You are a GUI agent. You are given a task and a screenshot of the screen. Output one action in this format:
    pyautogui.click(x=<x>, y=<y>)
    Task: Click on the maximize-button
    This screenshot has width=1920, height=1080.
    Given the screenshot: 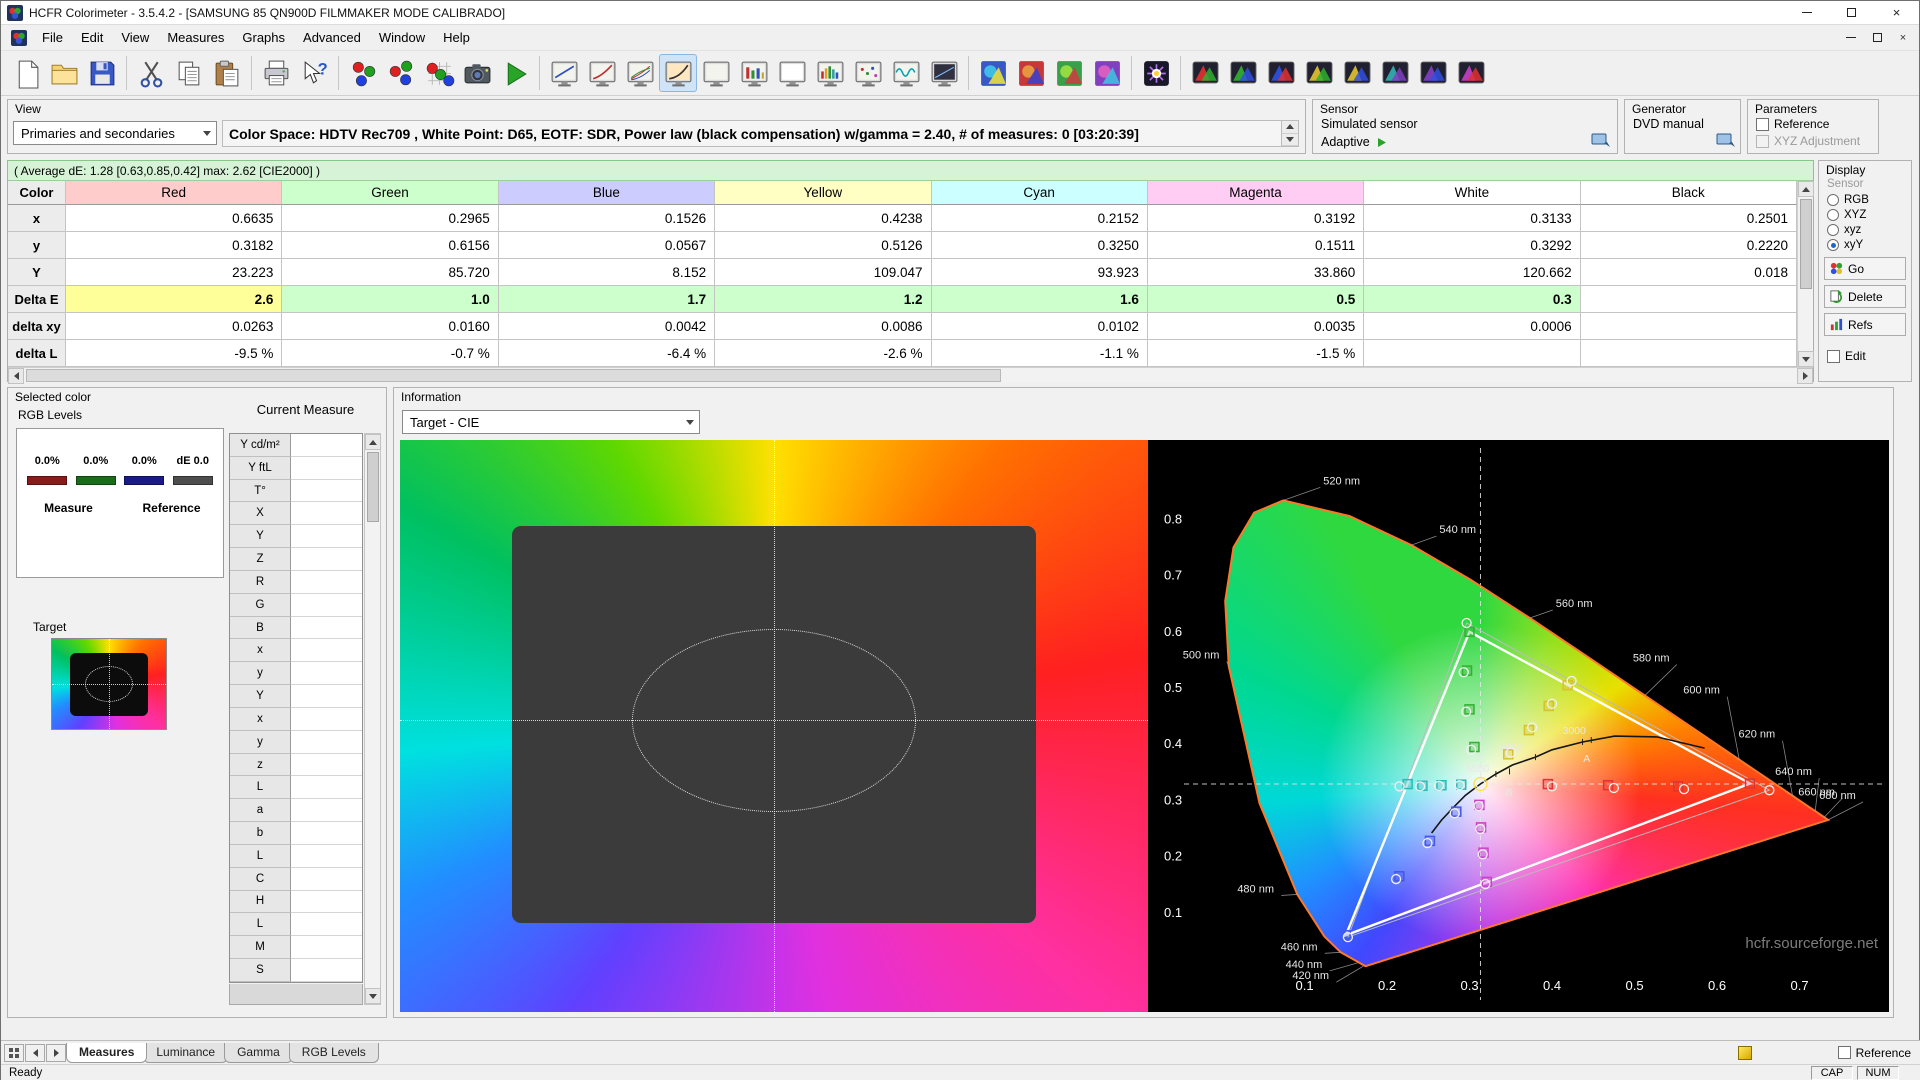 What is the action you would take?
    pyautogui.click(x=1851, y=12)
    